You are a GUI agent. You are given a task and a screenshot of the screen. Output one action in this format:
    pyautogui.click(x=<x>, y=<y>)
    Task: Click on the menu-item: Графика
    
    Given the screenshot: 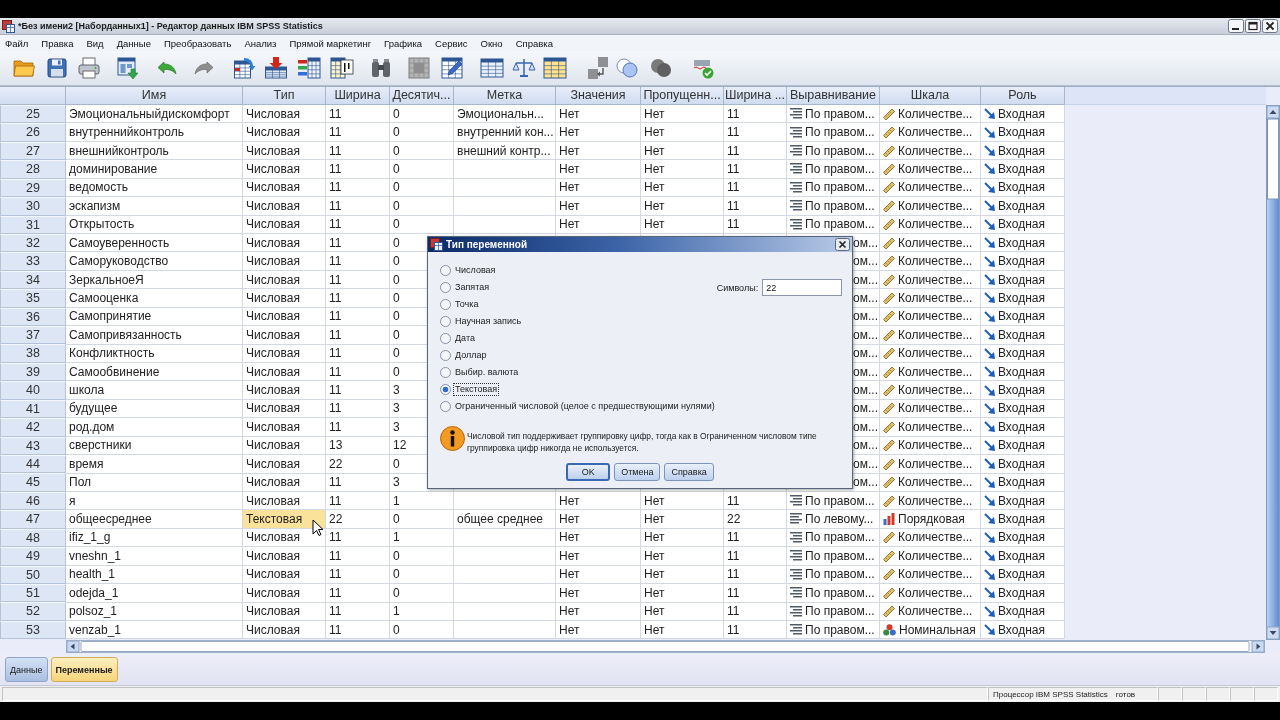 What is the action you would take?
    pyautogui.click(x=403, y=43)
    